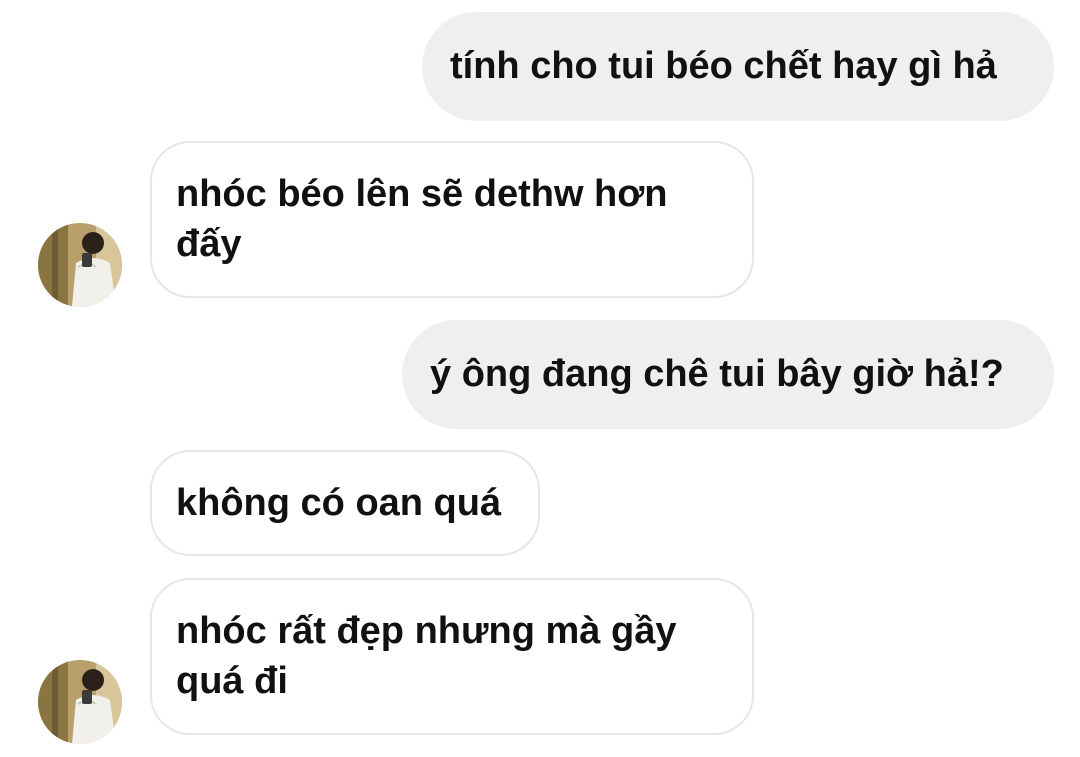 Image resolution: width=1080 pixels, height=757 pixels. What do you see at coordinates (232, 681) in the screenshot?
I see `message-text-line: quá đi` at bounding box center [232, 681].